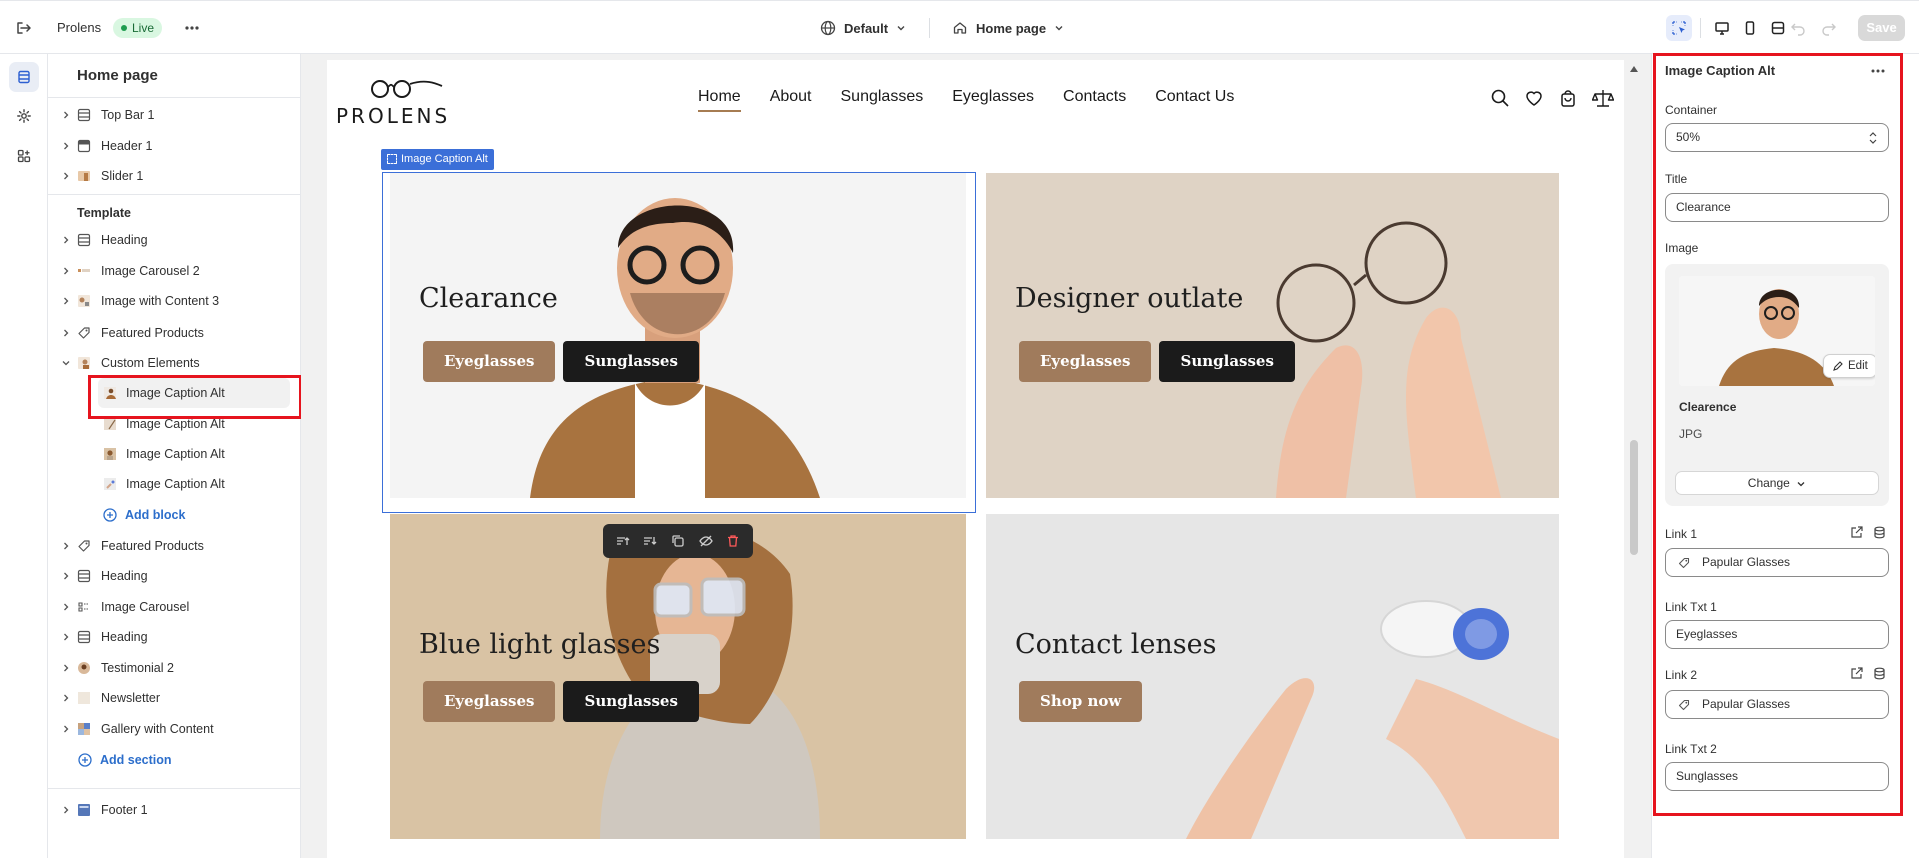 The width and height of the screenshot is (1919, 858). What do you see at coordinates (160, 301) in the screenshot?
I see `tree-item-label: Image with Content 3` at bounding box center [160, 301].